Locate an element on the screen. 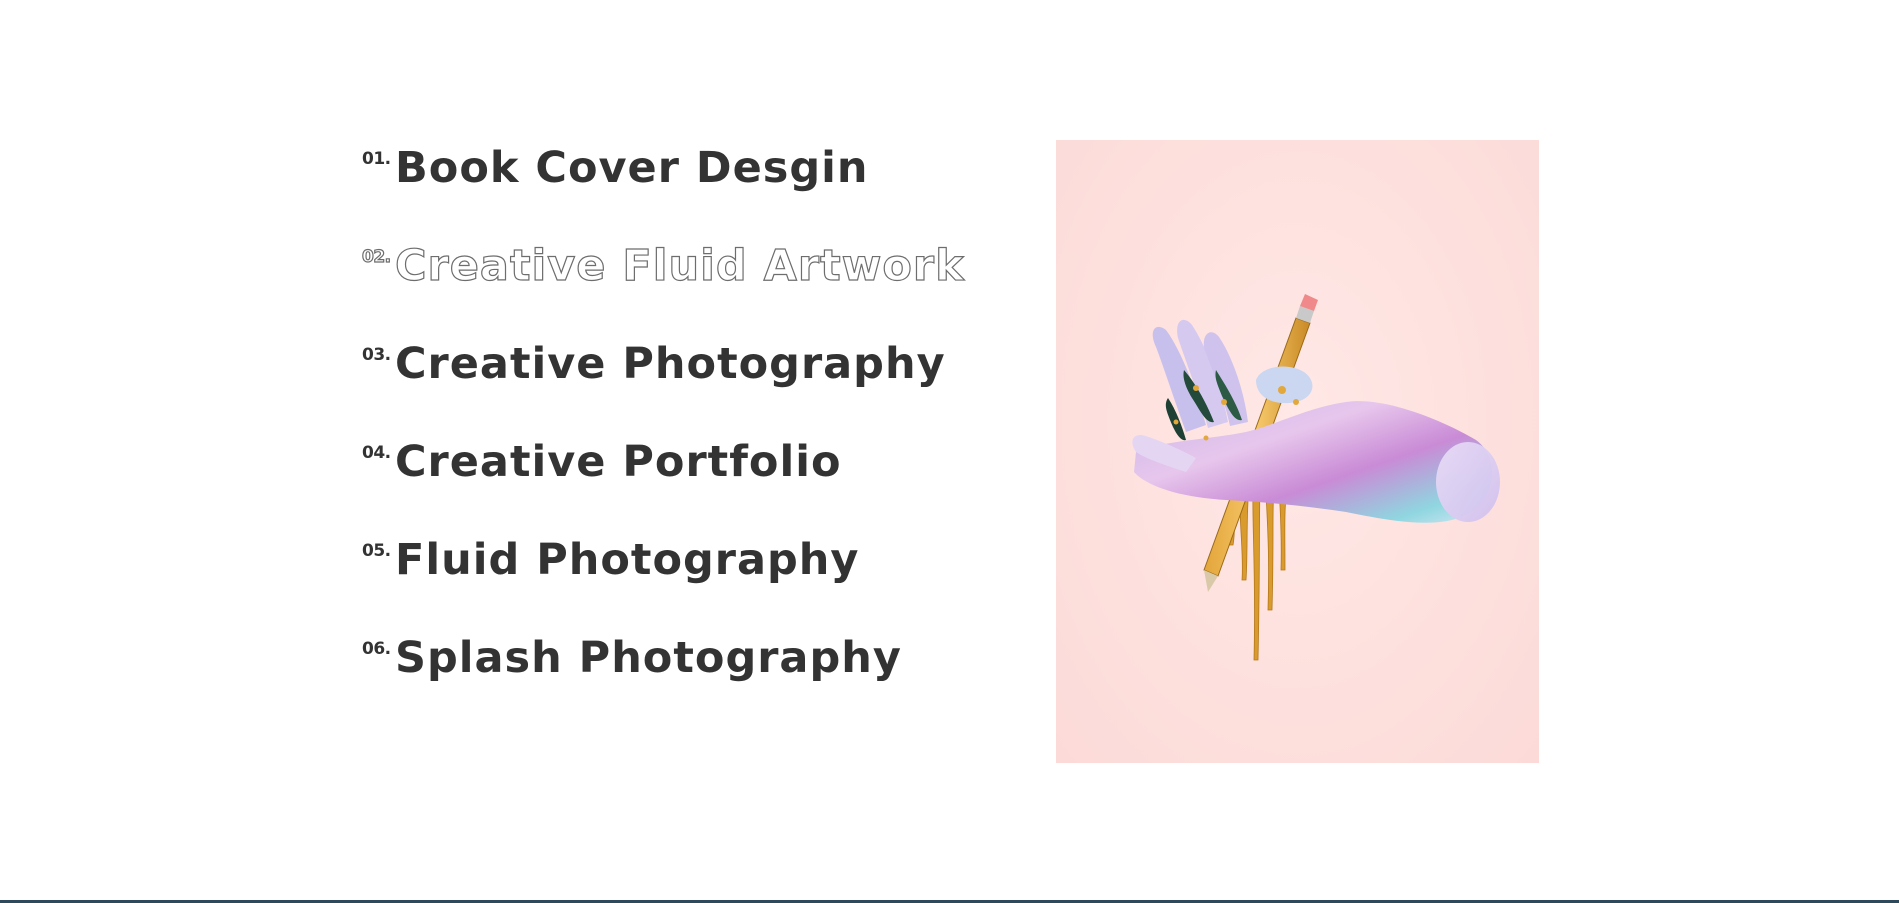  project-item-6: 06. Splash Photography is located at coordinates (712, 682).